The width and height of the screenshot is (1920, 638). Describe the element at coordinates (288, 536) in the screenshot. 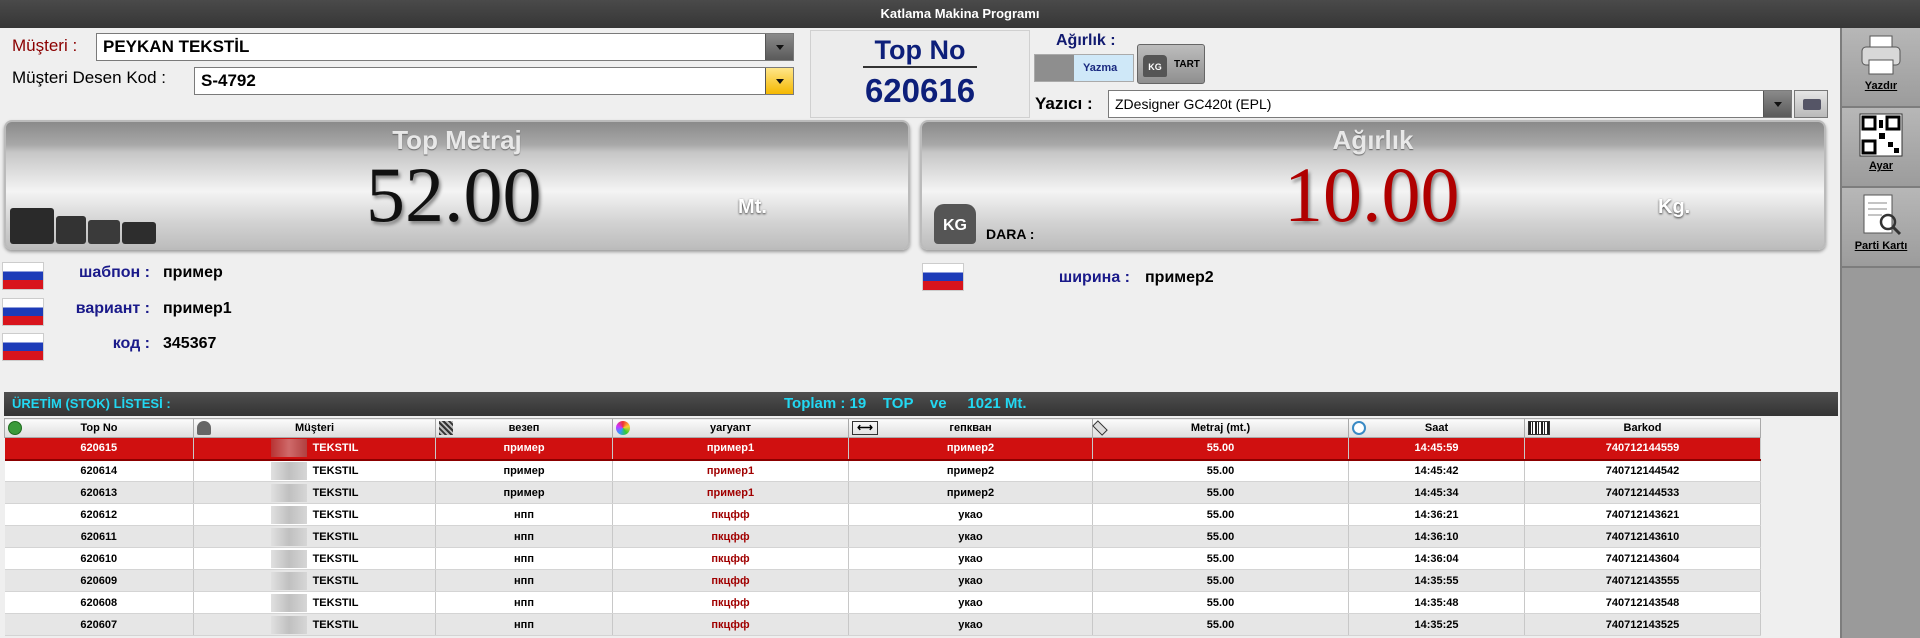

I see `redacted-block` at that location.